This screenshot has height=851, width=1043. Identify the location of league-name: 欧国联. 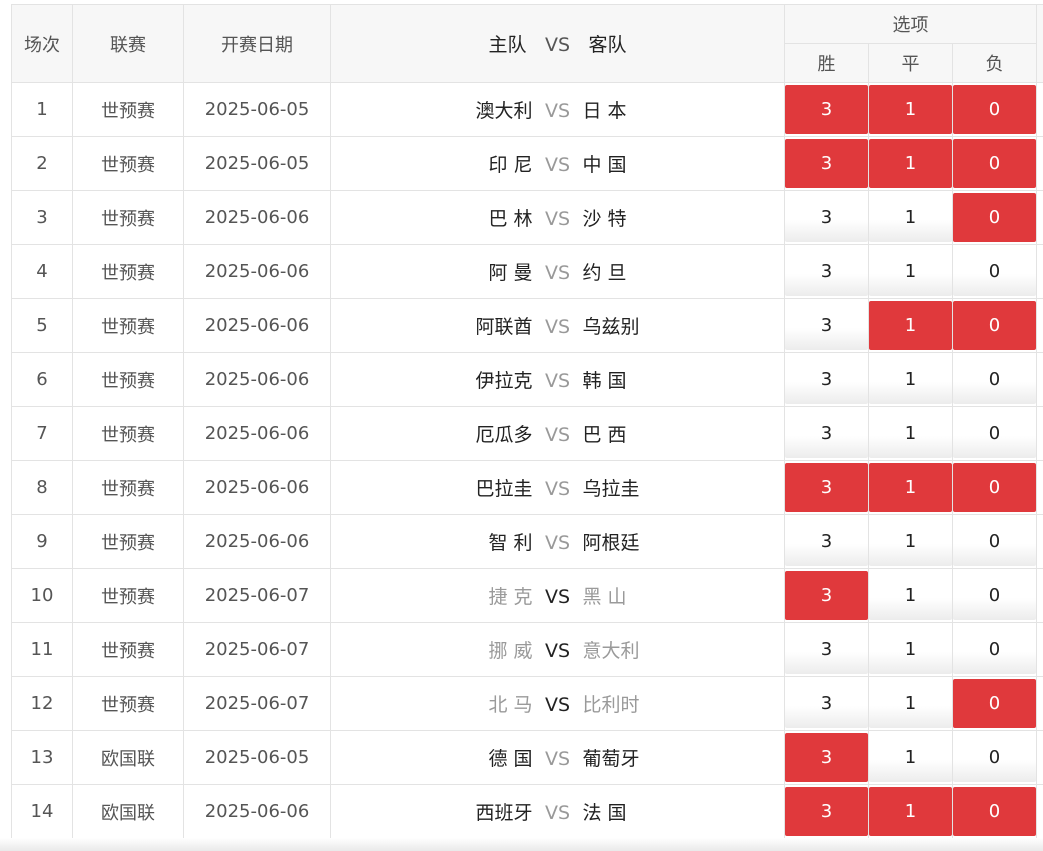
(128, 757).